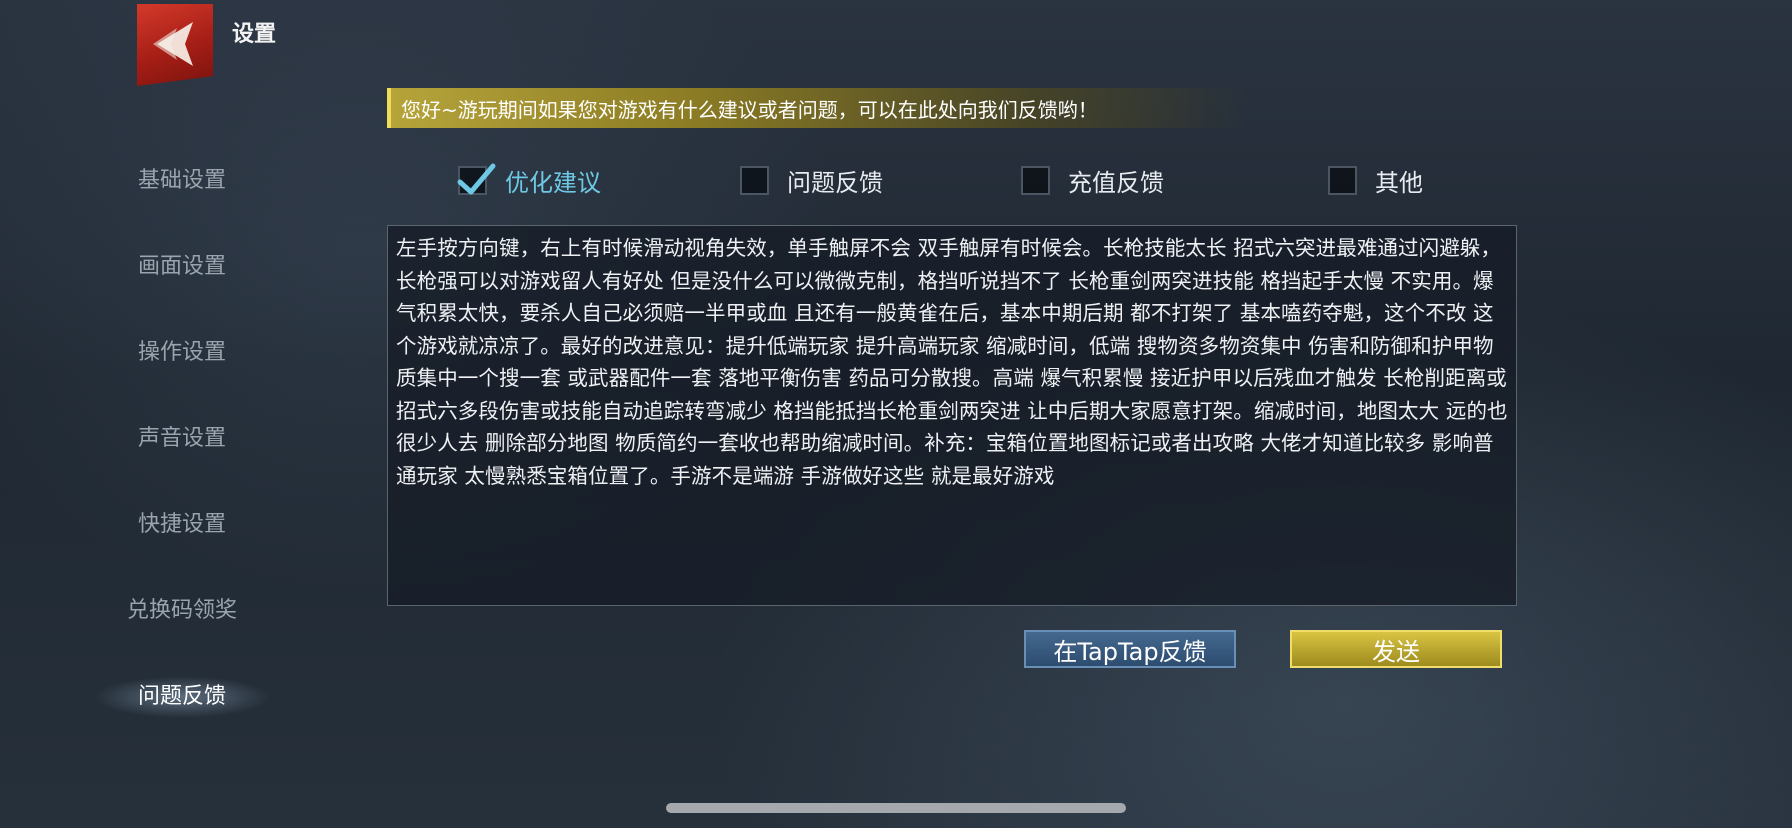 This screenshot has width=1792, height=828. I want to click on category-optimization: 优化建议, so click(529, 180).